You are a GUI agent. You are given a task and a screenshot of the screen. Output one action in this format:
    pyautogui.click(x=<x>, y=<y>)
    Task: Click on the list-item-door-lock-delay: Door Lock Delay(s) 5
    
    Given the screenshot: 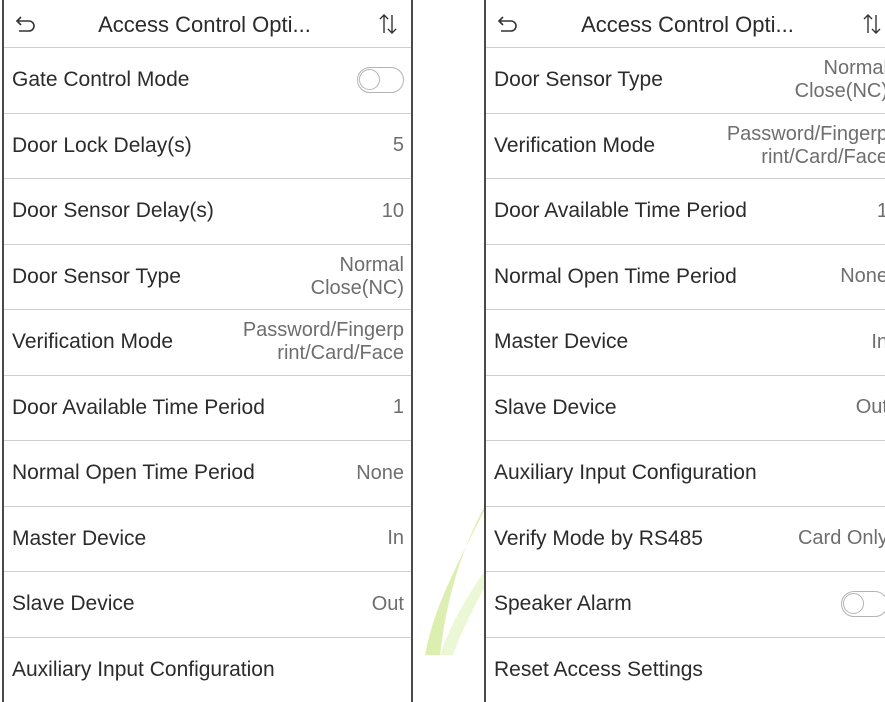 What is the action you would take?
    pyautogui.click(x=207, y=146)
    